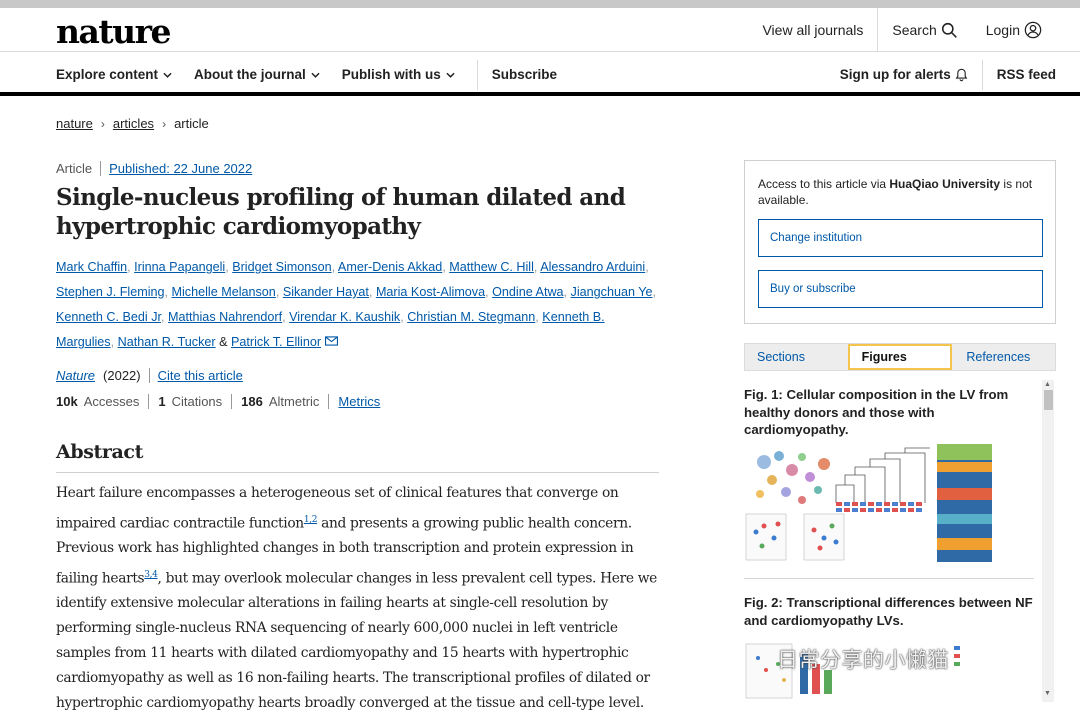 The height and width of the screenshot is (710, 1080). I want to click on author-link: Ondine Atwa, so click(527, 292).